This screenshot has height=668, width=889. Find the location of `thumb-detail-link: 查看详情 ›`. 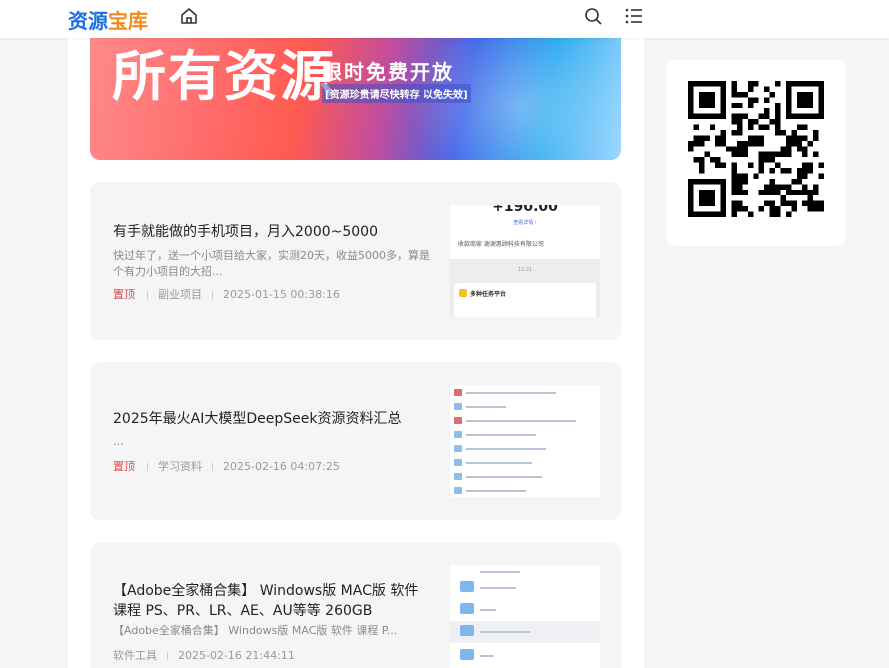

thumb-detail-link: 查看详情 › is located at coordinates (525, 223).